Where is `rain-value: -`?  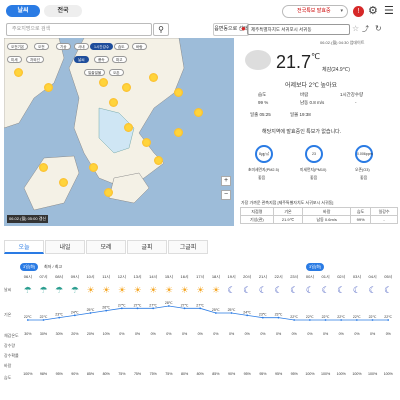
rain-value: - is located at coordinates (356, 102).